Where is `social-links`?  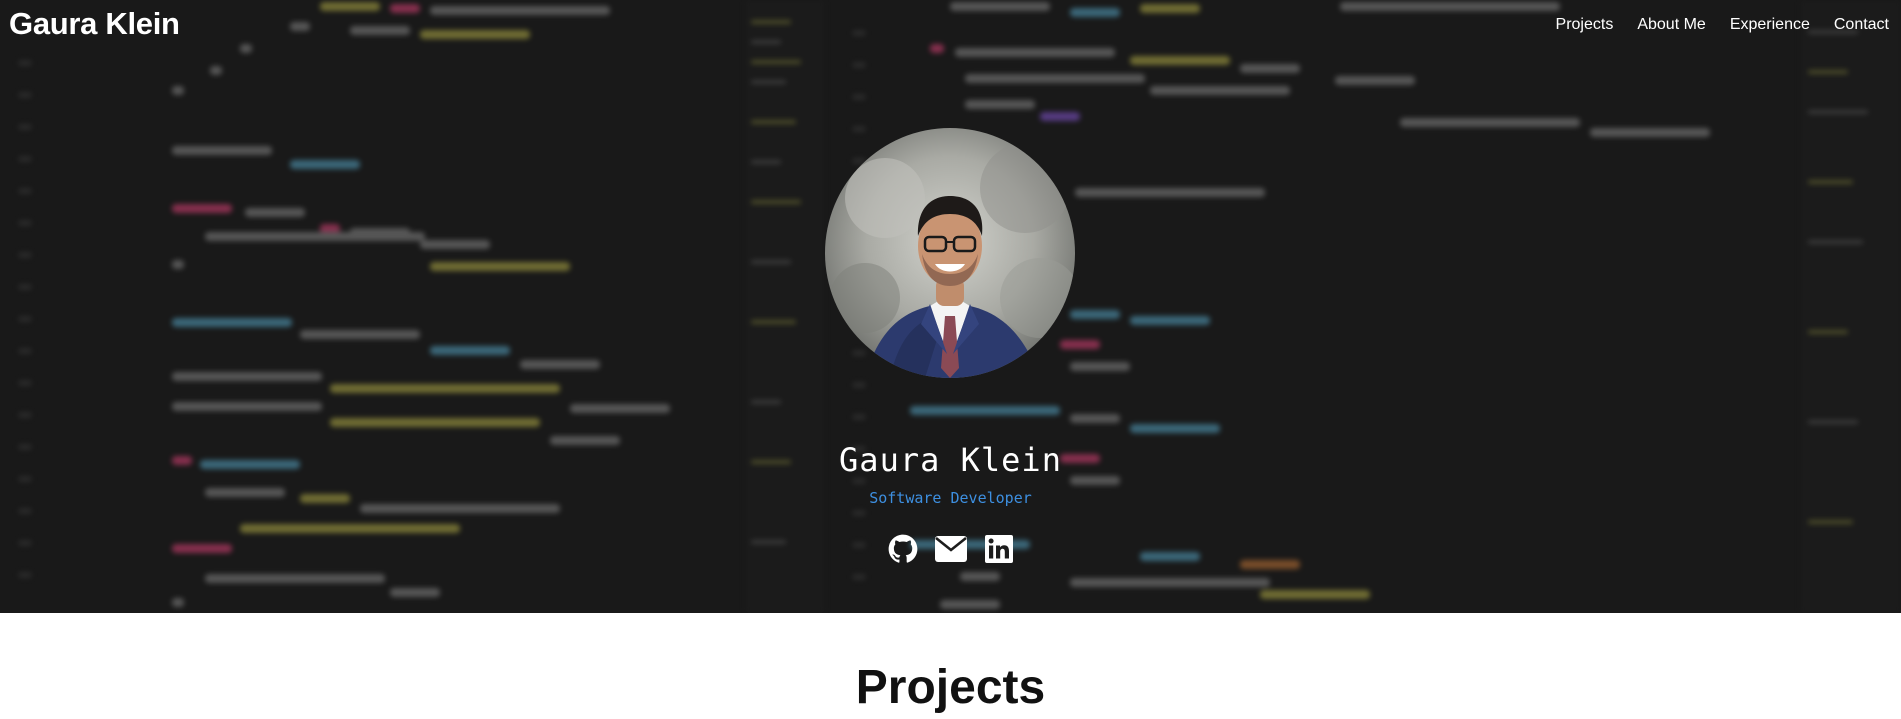
social-links is located at coordinates (950, 549).